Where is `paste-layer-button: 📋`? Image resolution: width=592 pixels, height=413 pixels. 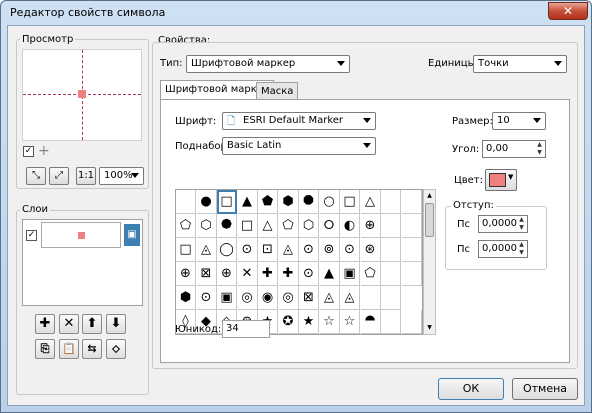 paste-layer-button: 📋 is located at coordinates (69, 349).